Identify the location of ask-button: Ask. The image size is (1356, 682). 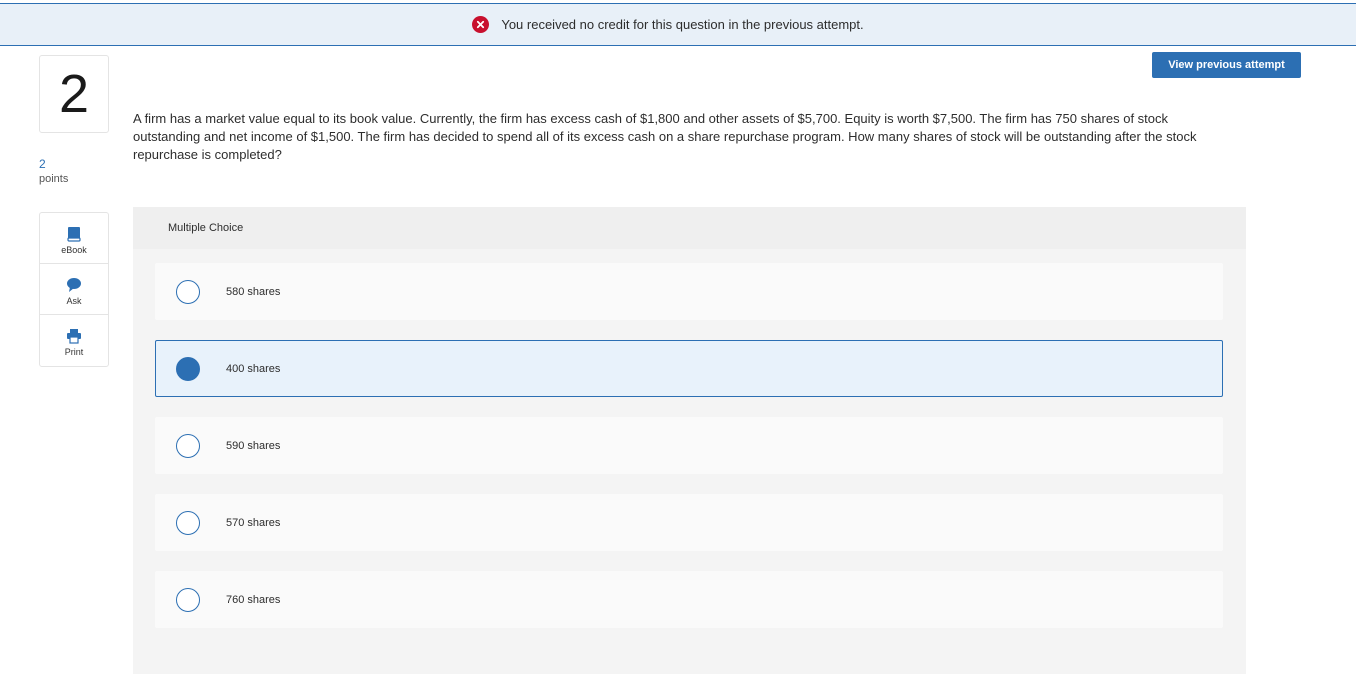
(74, 289).